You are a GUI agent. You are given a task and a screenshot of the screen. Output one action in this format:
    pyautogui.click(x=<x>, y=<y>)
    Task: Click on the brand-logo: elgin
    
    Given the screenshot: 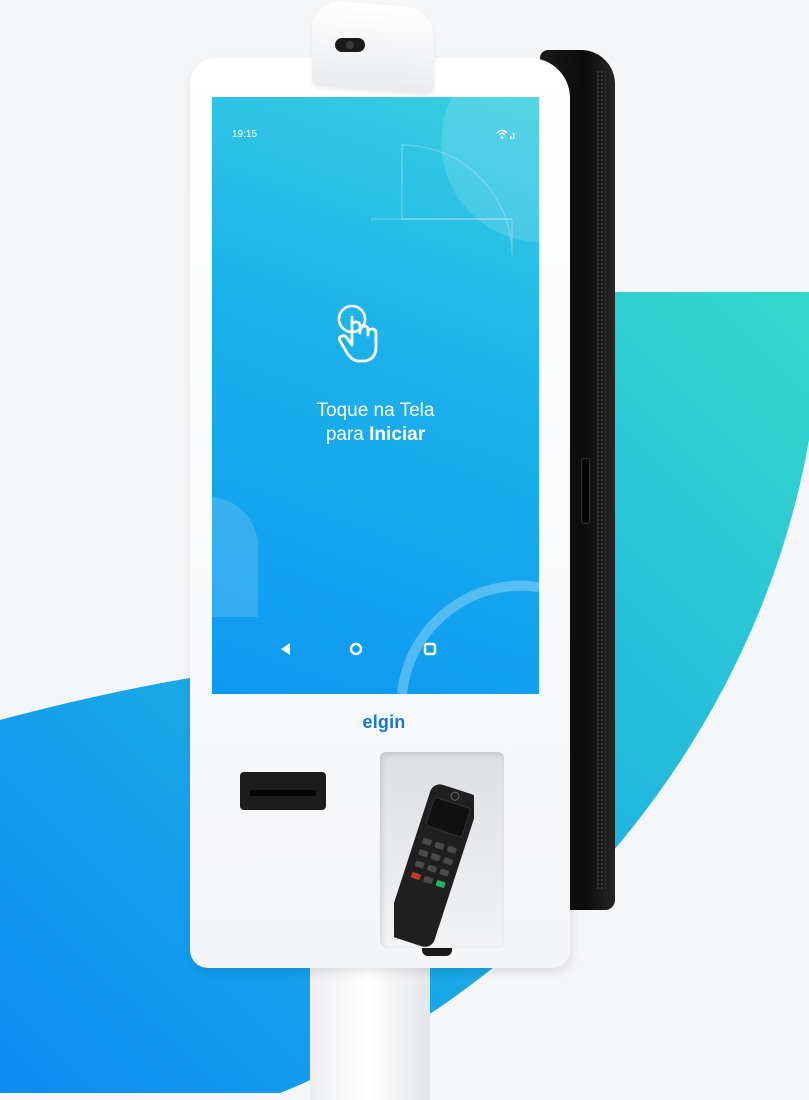 What is the action you would take?
    pyautogui.click(x=384, y=722)
    